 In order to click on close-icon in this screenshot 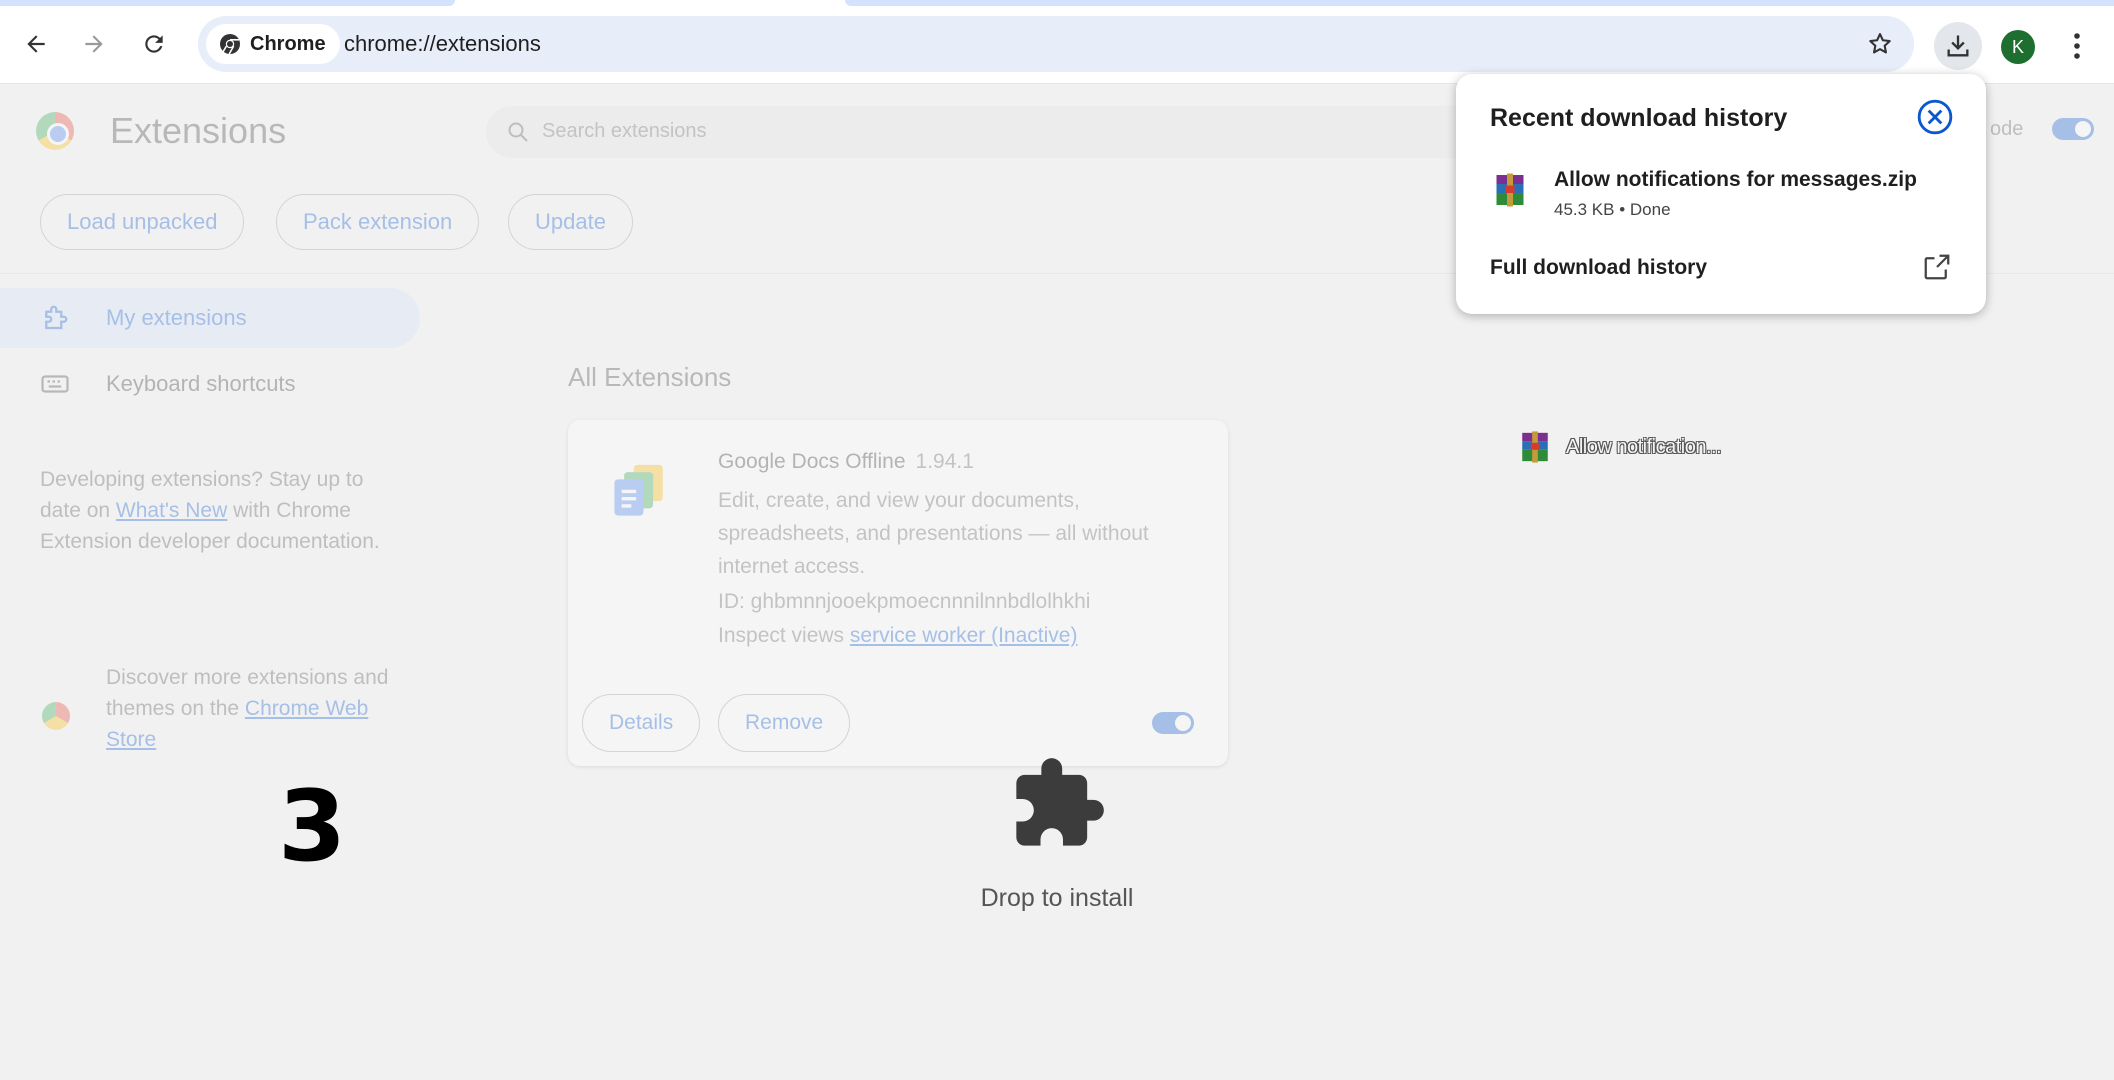, I will do `click(1935, 117)`.